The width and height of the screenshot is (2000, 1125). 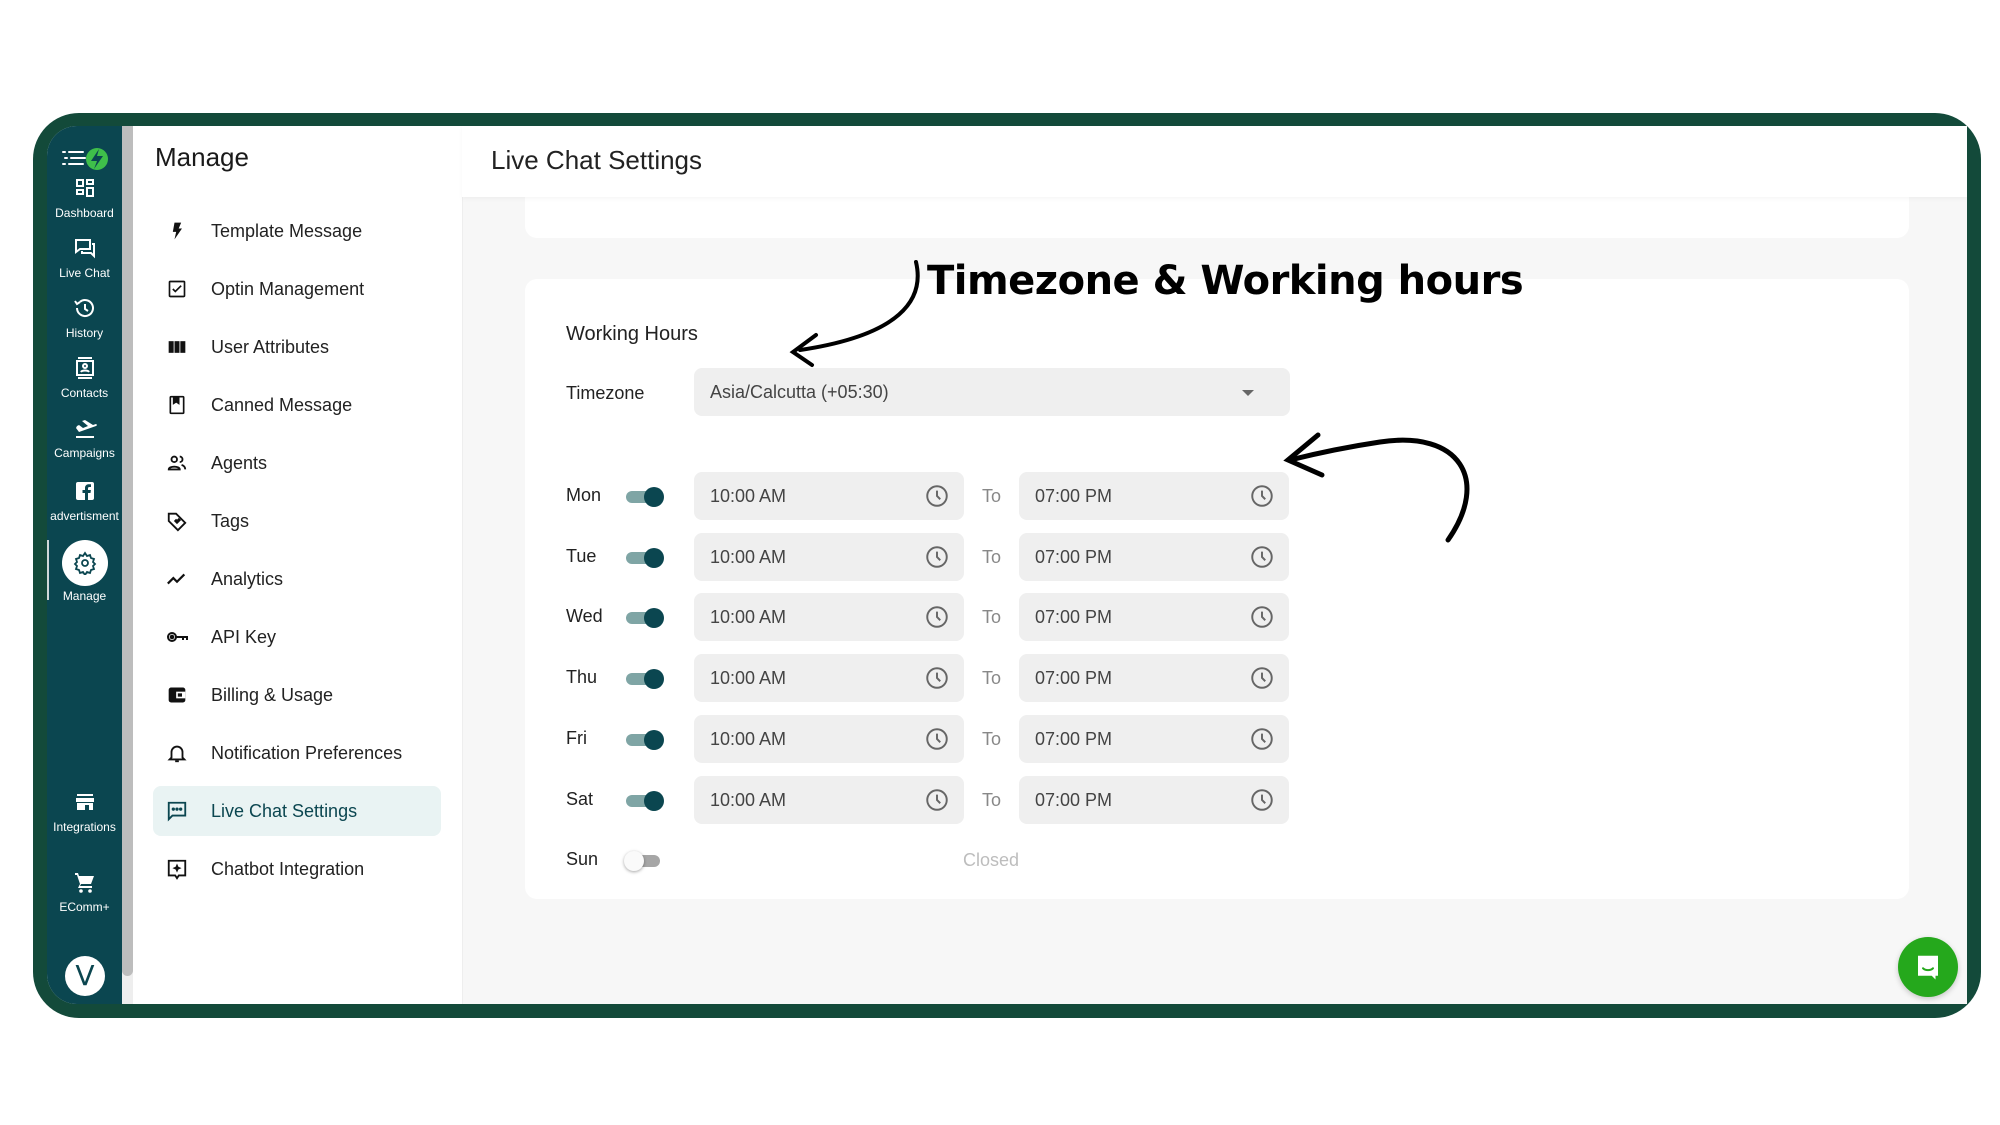 What do you see at coordinates (85, 159) in the screenshot?
I see `app-logo-icon` at bounding box center [85, 159].